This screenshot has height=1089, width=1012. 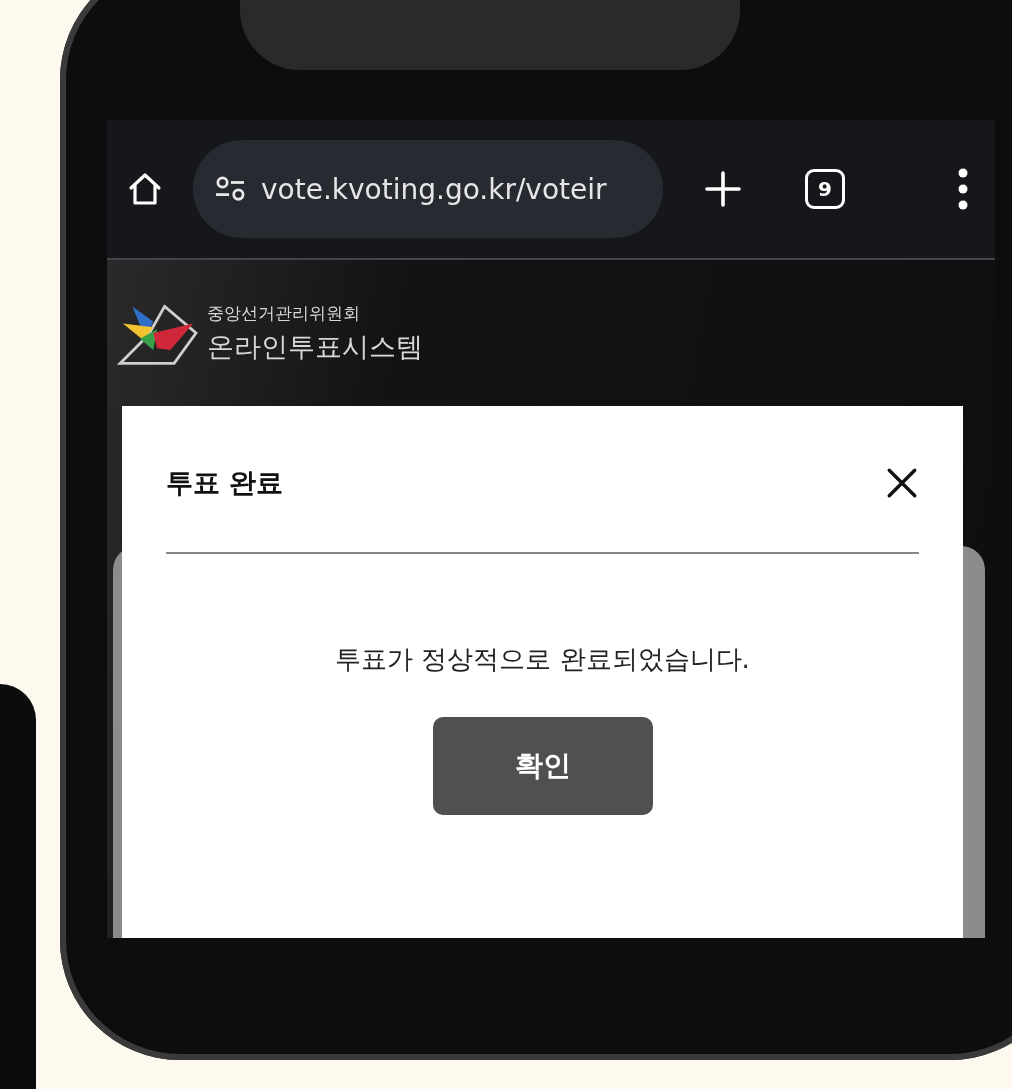 I want to click on organization-name: 중앙선거관리위원회, so click(x=284, y=313).